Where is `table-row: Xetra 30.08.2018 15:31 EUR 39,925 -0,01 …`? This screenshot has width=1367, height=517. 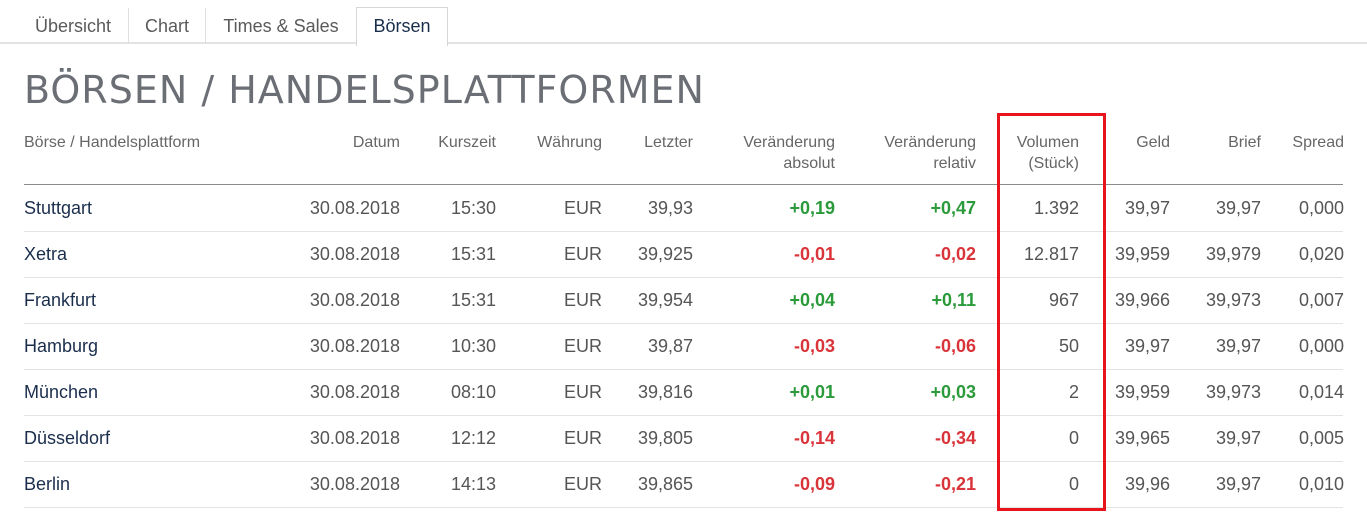 table-row: Xetra 30.08.2018 15:31 EUR 39,925 -0,01 … is located at coordinates (683, 254).